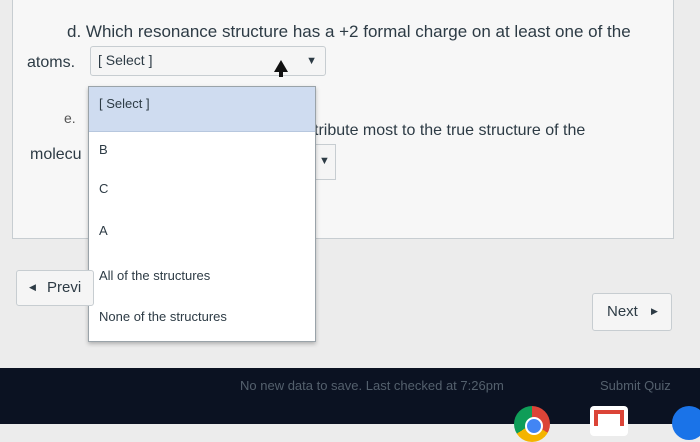  I want to click on triangle-left-icon: ◀, so click(32, 287).